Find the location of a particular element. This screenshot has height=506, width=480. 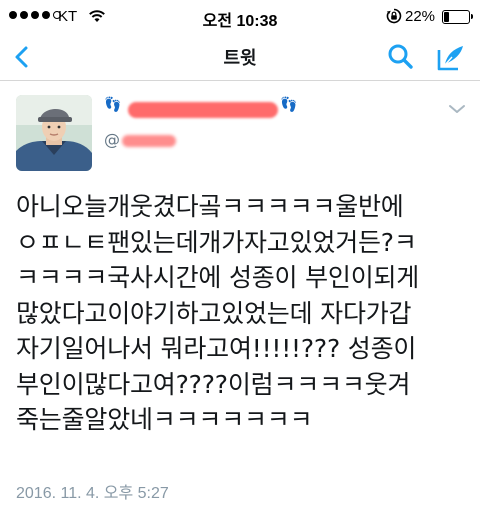

battery-icon is located at coordinates (457, 17).